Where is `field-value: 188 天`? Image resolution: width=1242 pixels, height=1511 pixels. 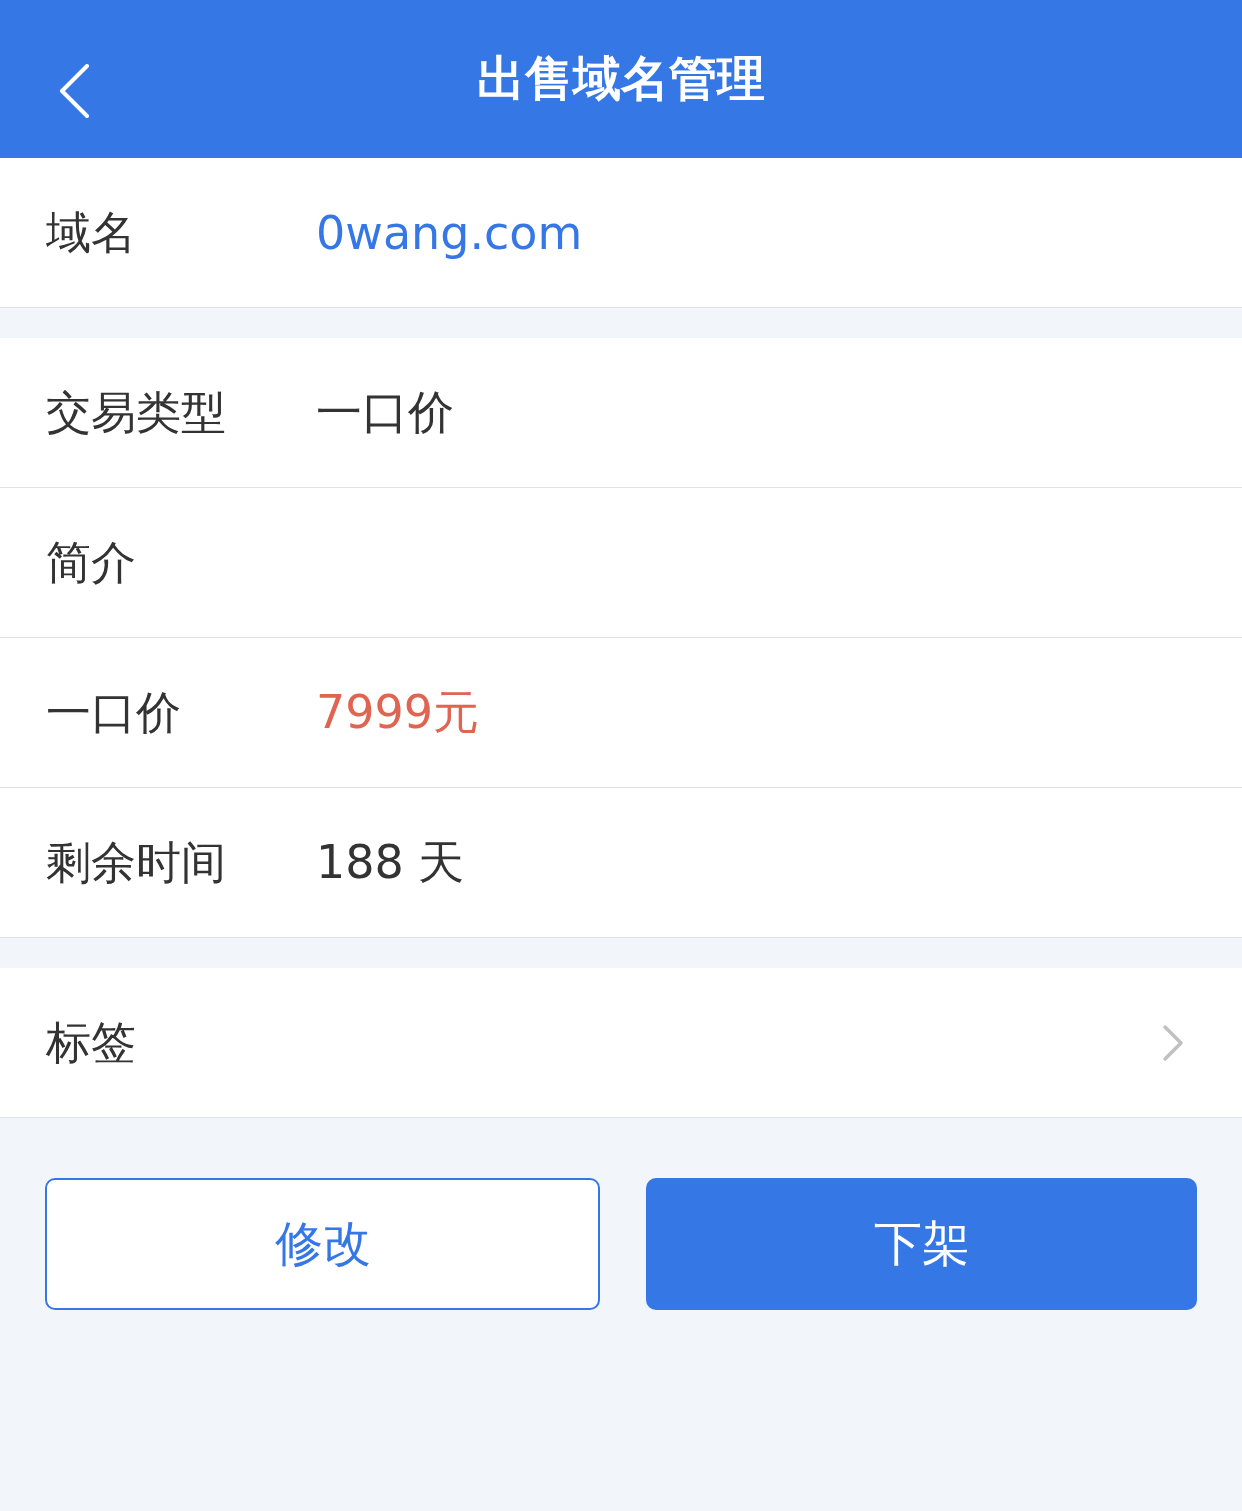 field-value: 188 天 is located at coordinates (390, 862).